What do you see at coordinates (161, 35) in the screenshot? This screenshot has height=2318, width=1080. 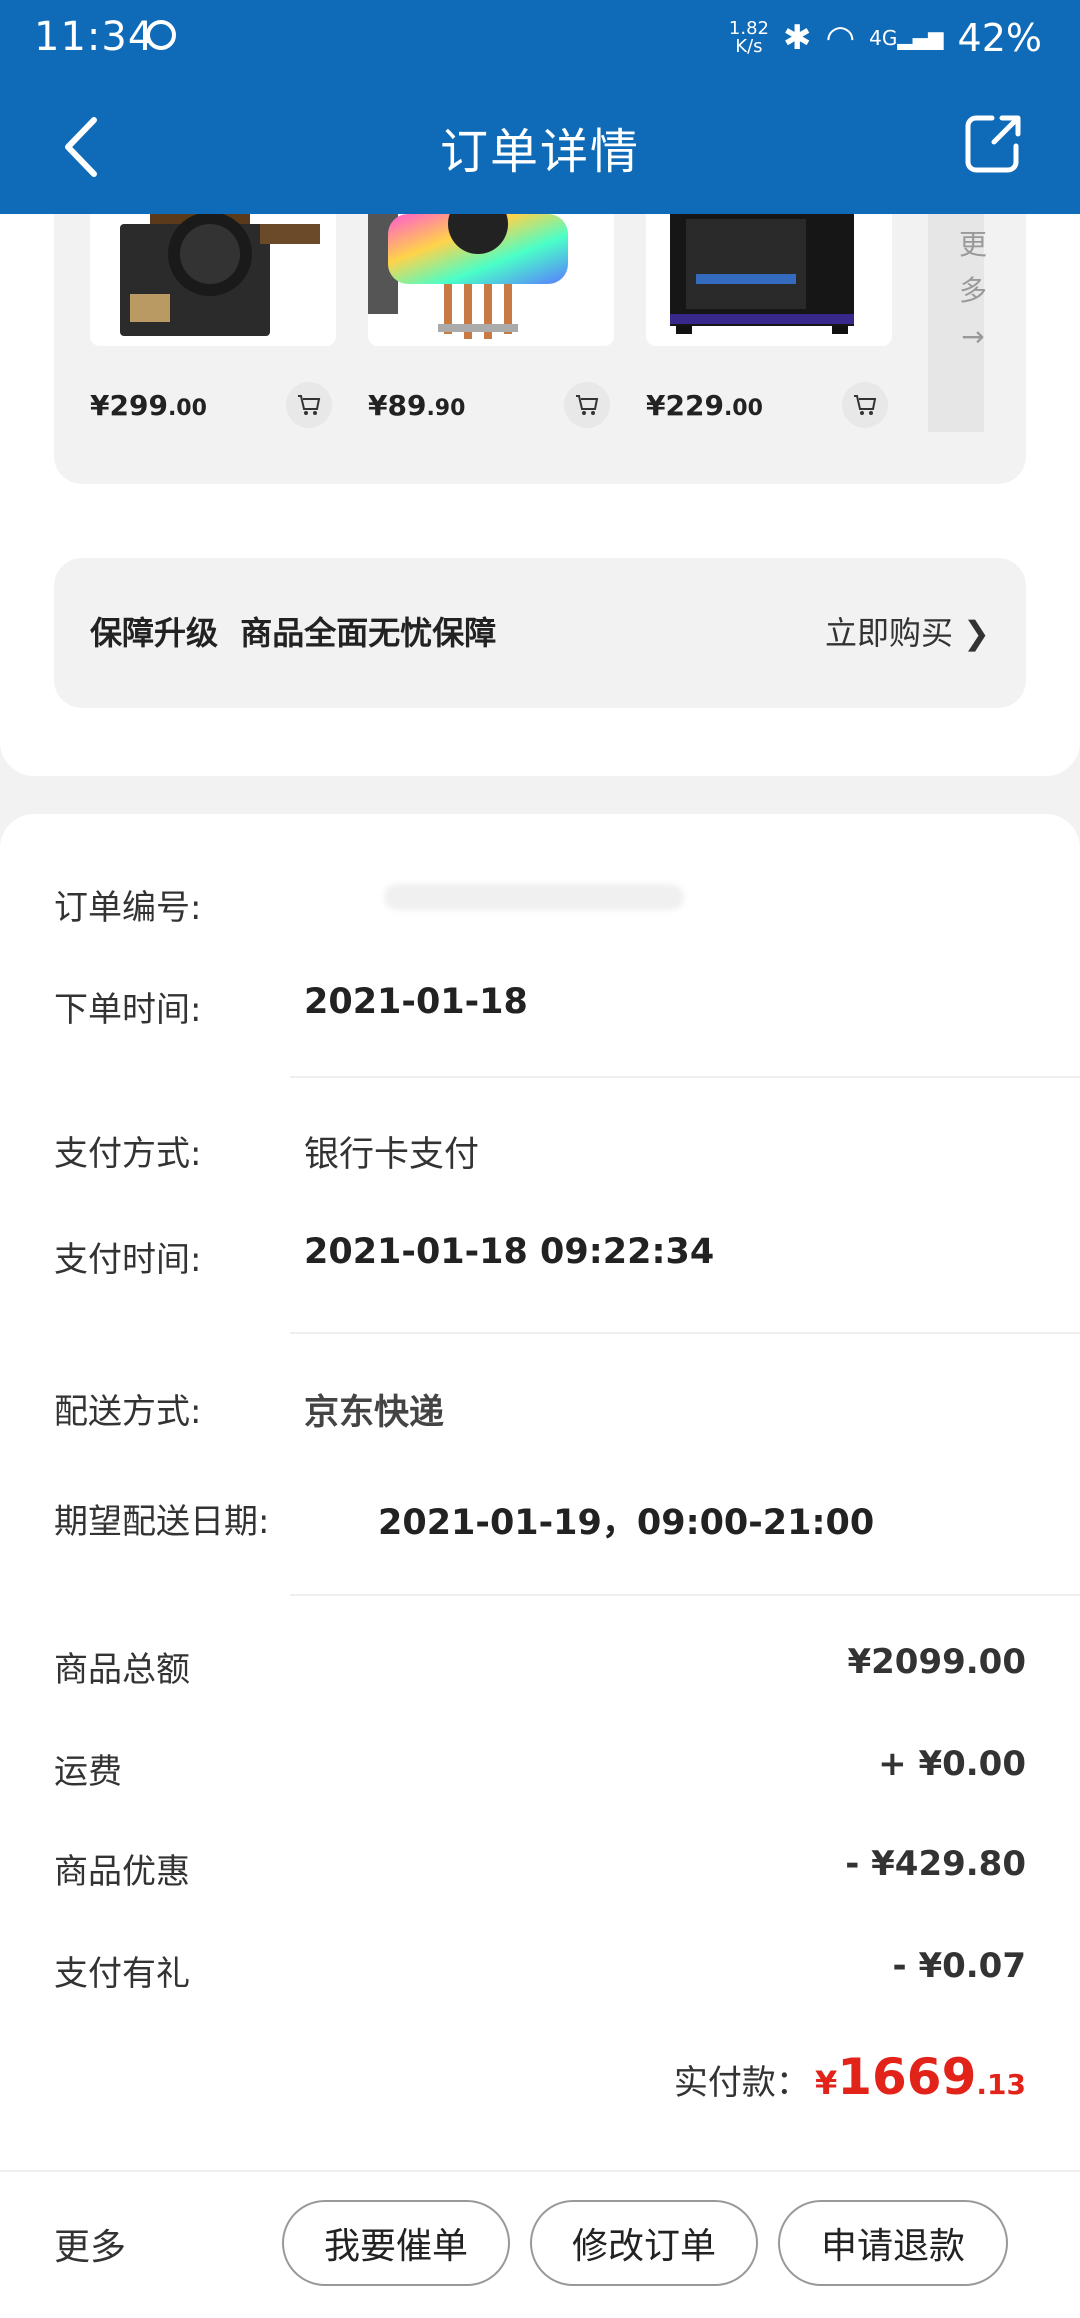 I see `nfc-icon` at bounding box center [161, 35].